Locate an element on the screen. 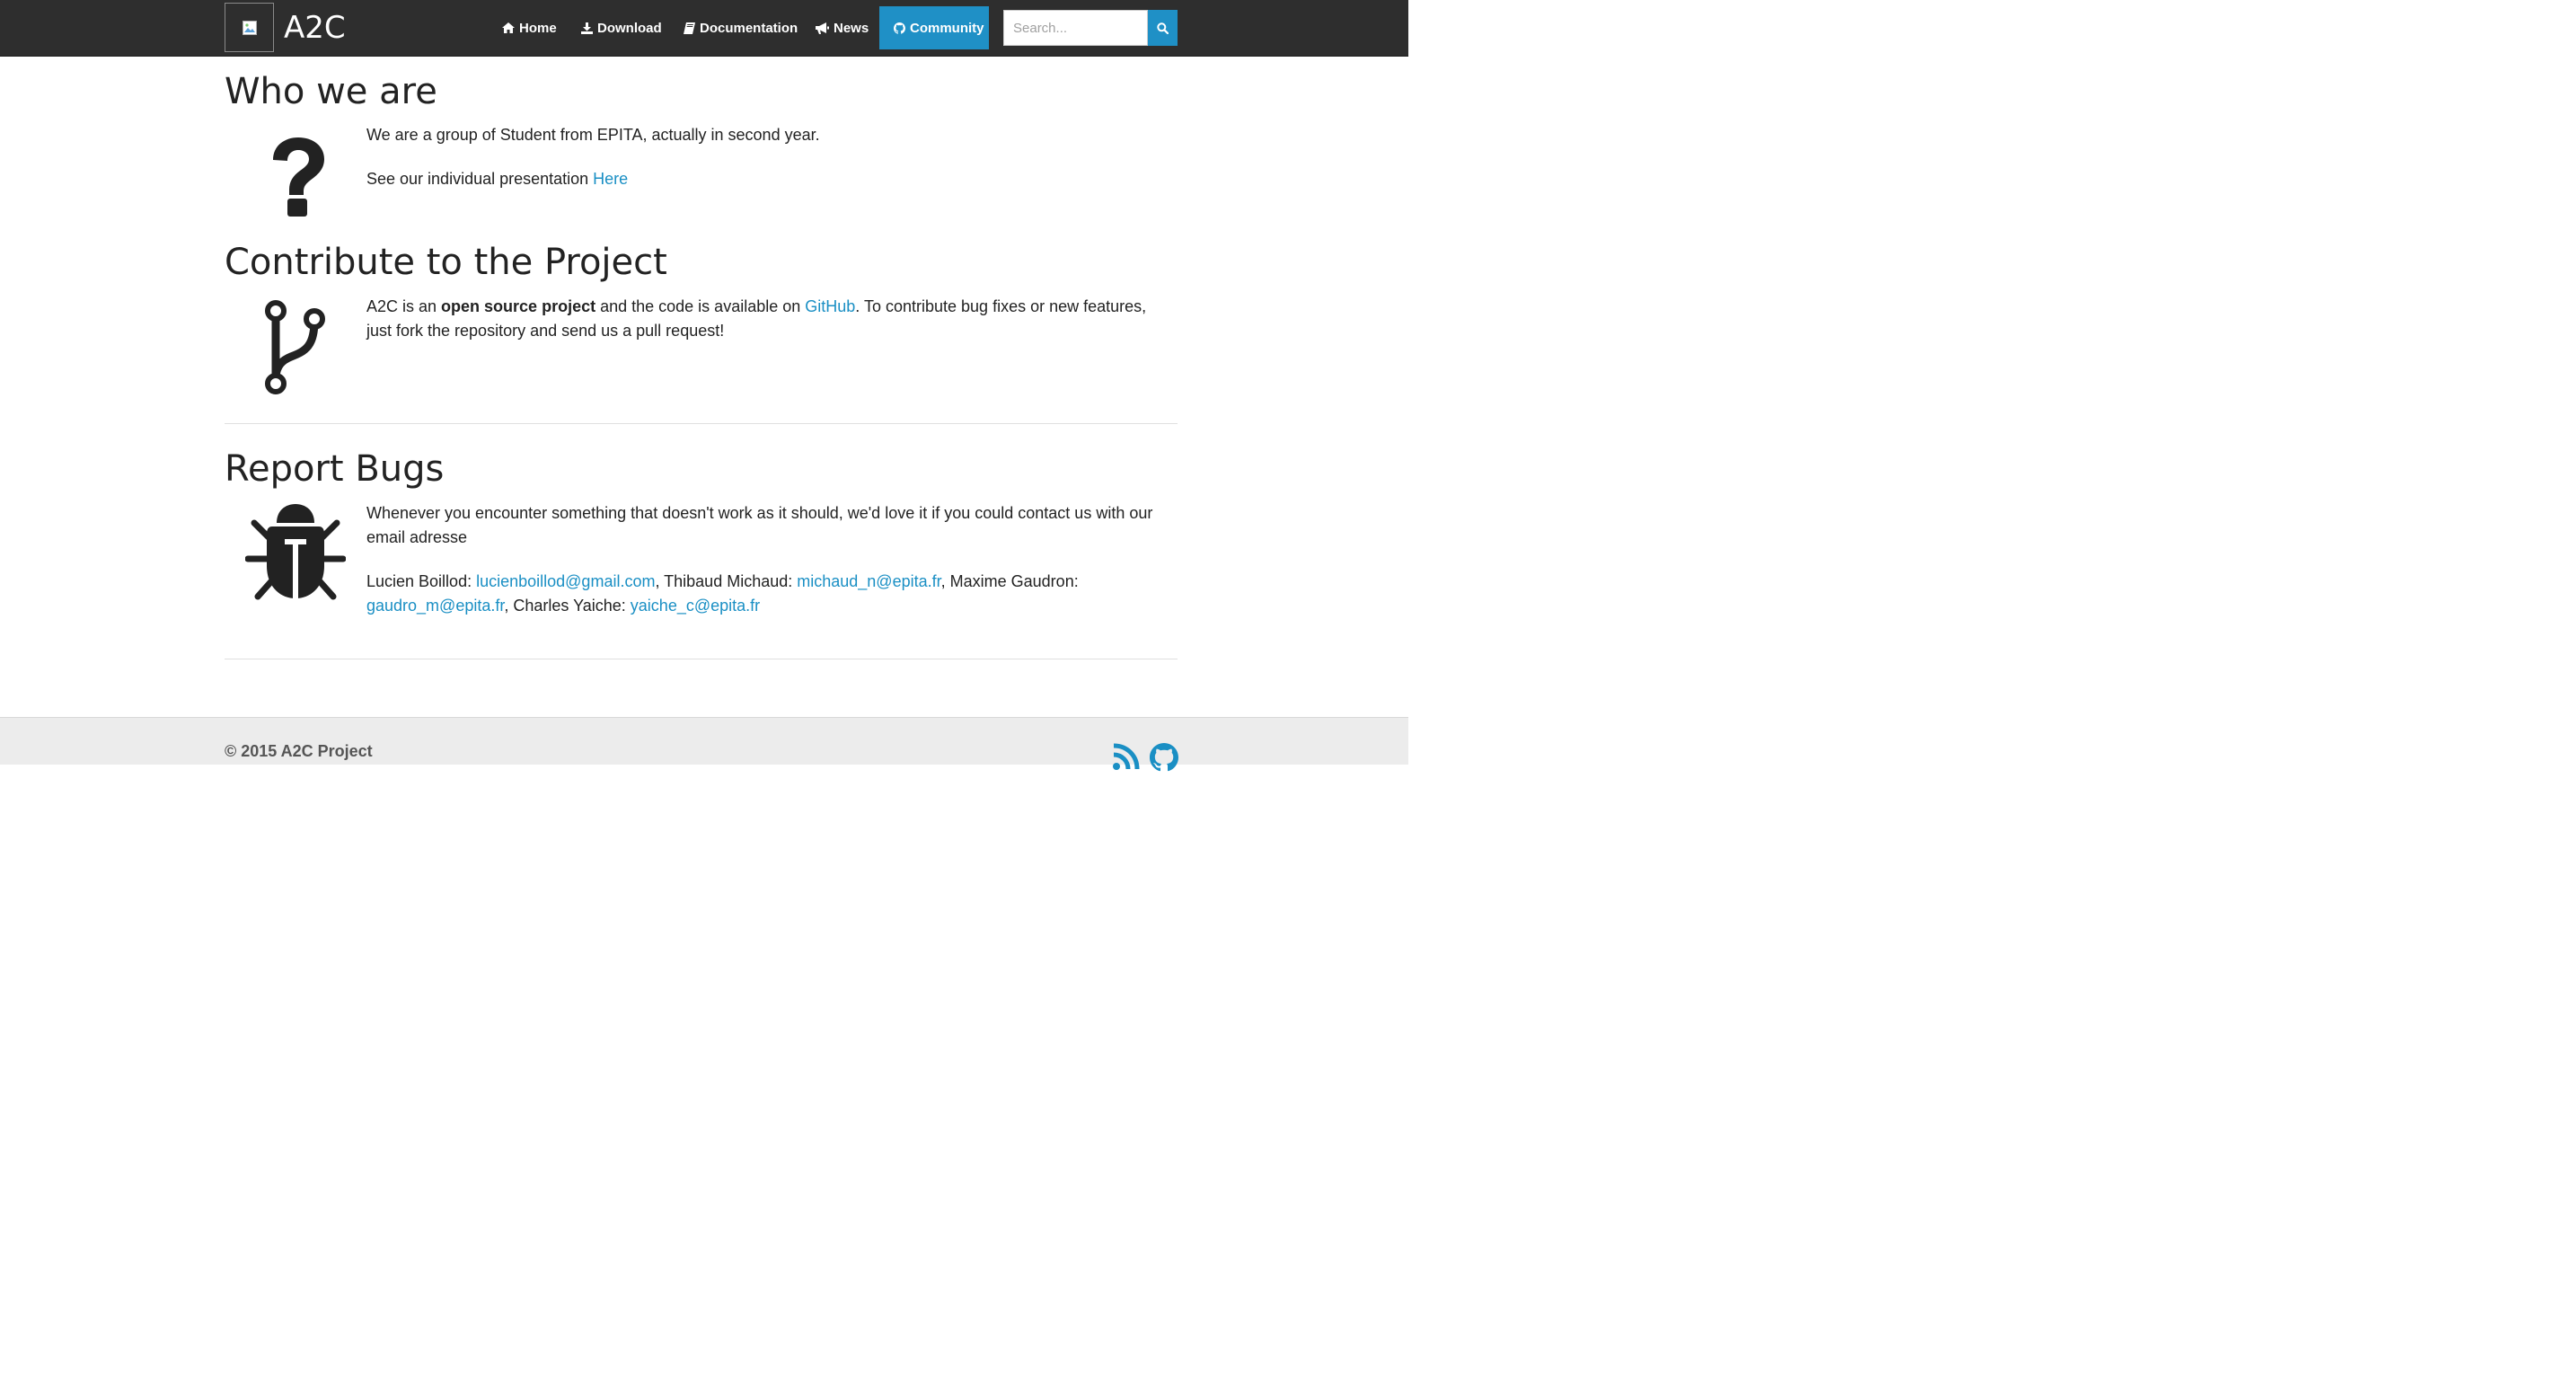 The width and height of the screenshot is (2576, 1398). nav-news-label: News is located at coordinates (851, 28).